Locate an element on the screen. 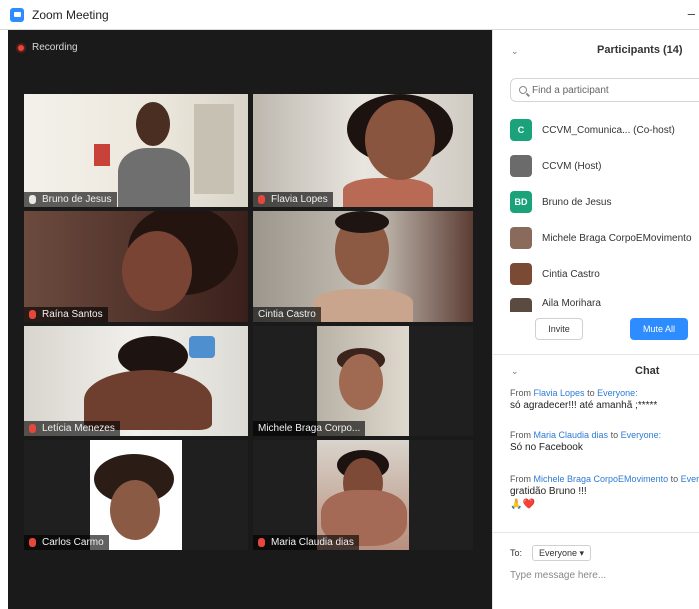 The width and height of the screenshot is (699, 609). video-tile: Bruno de Jesus is located at coordinates (136, 150).